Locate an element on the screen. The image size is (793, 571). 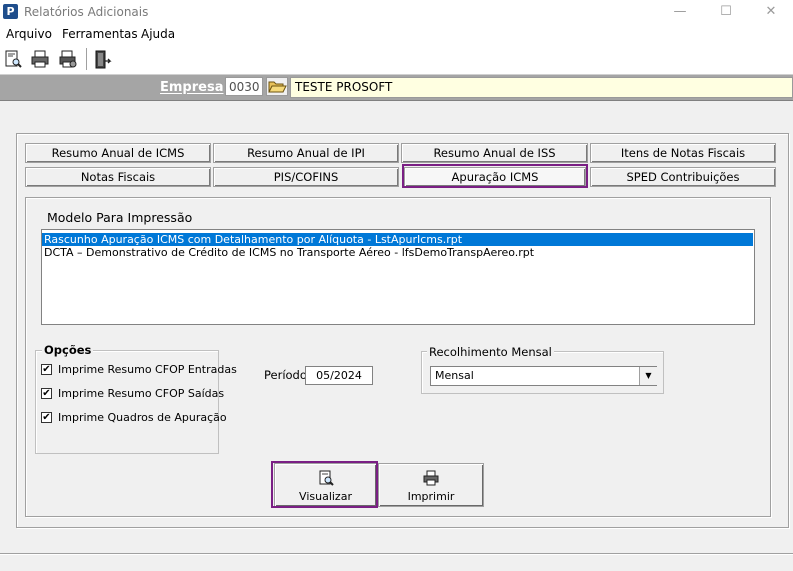
recolhimento-select: Mensal is located at coordinates (543, 376).